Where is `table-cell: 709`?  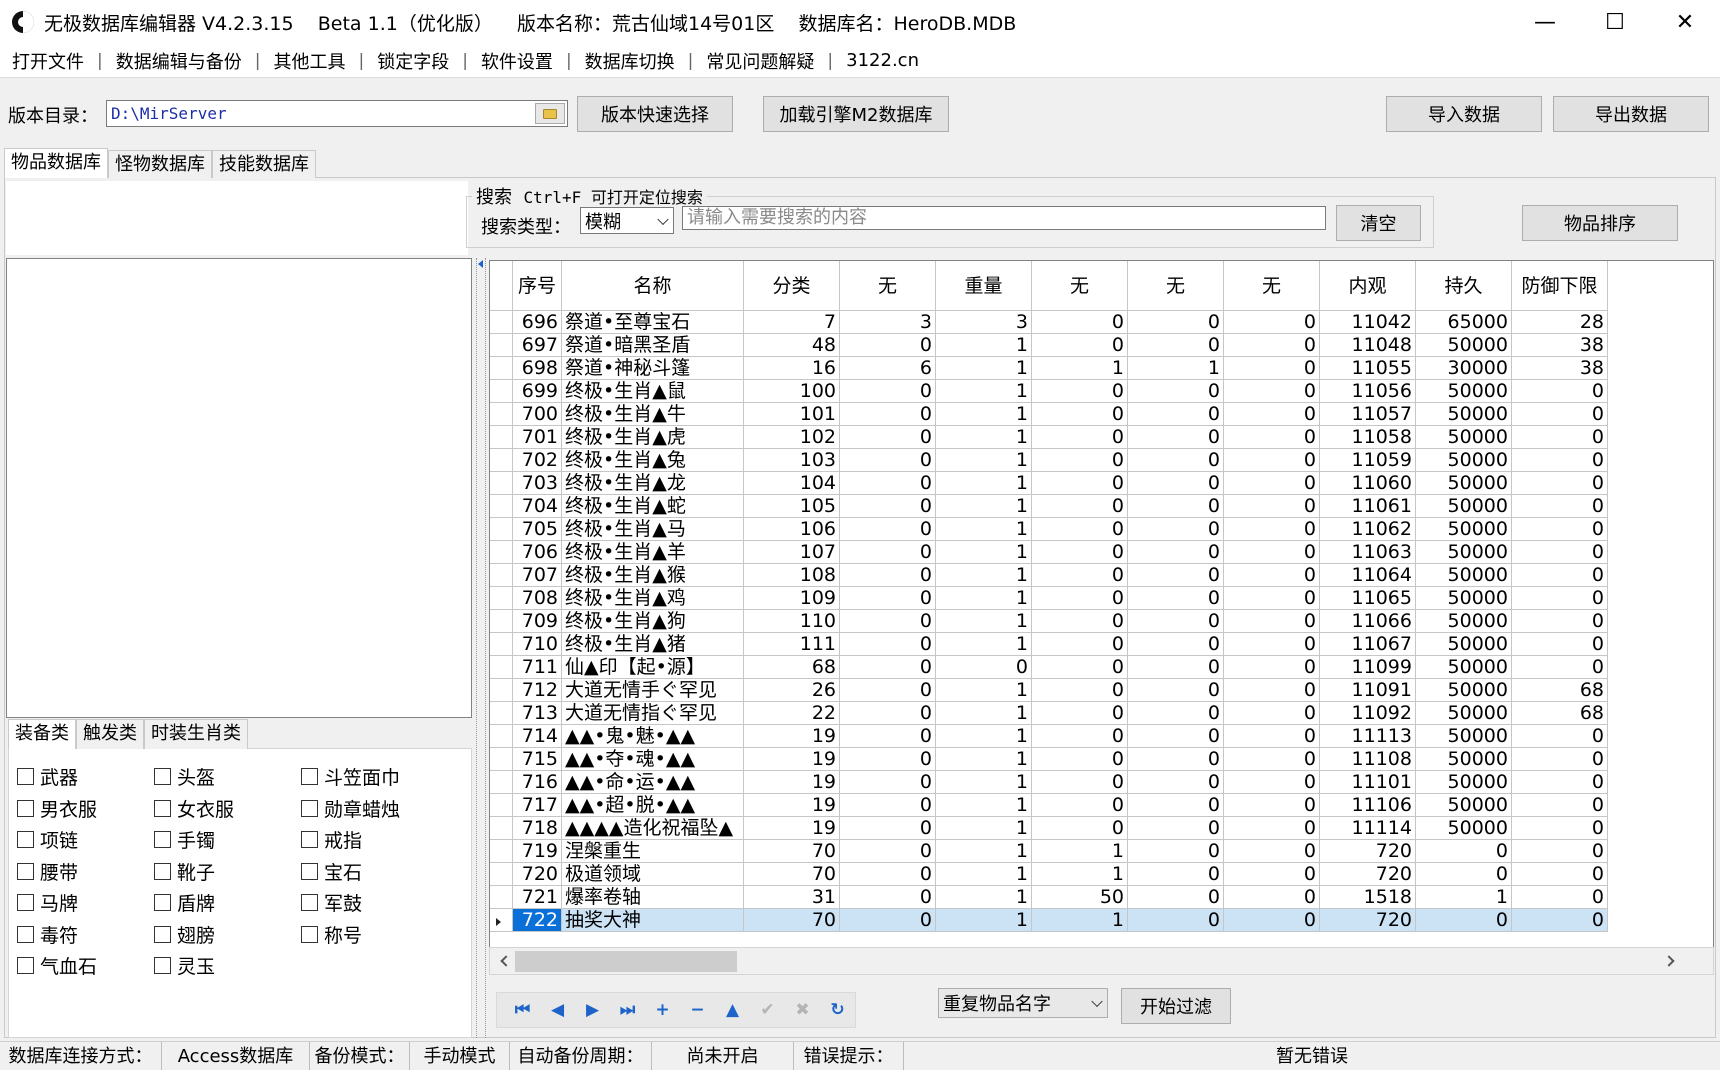
table-cell: 709 is located at coordinates (537, 621).